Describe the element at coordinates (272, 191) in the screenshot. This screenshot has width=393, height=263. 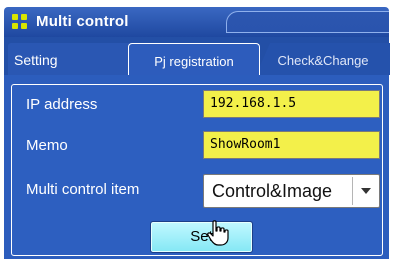
I see `multi-control-item-value: Control&Image` at that location.